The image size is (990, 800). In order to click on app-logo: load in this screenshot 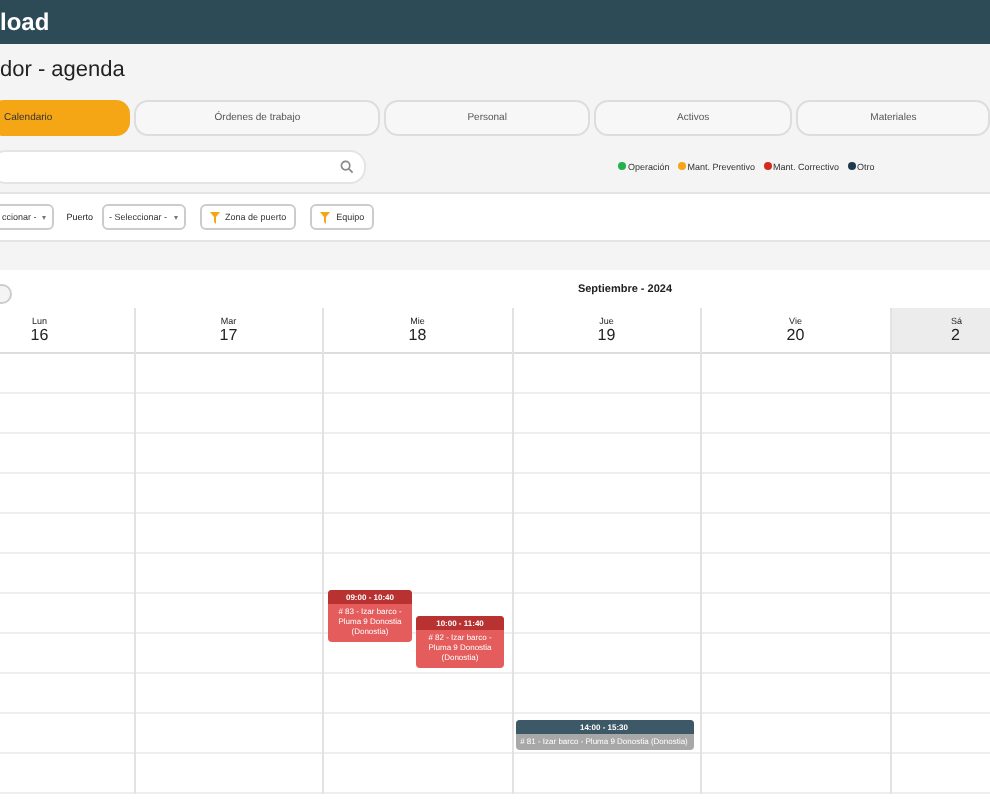, I will do `click(25, 22)`.